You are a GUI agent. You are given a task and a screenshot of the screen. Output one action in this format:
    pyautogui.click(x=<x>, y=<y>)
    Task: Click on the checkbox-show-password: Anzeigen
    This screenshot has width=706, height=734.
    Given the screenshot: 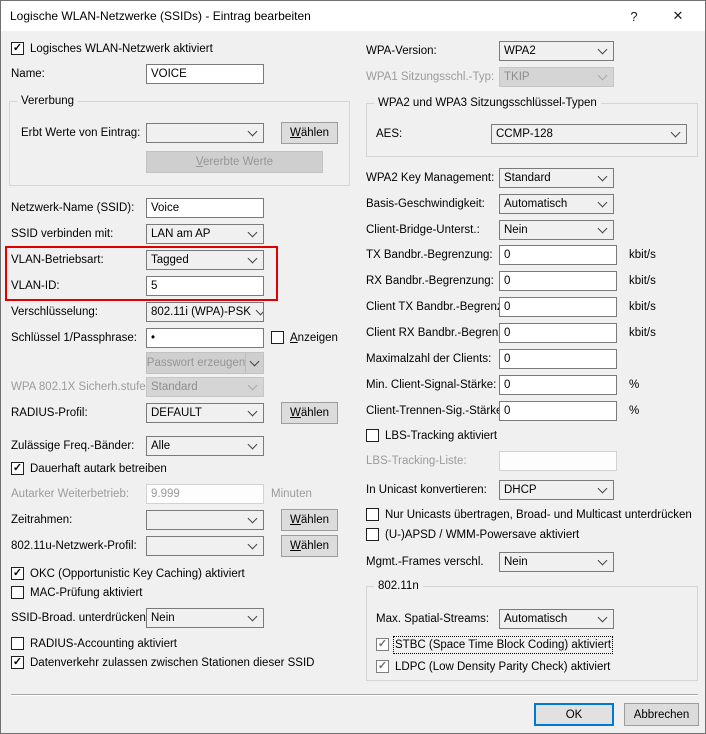 What is the action you would take?
    pyautogui.click(x=304, y=338)
    